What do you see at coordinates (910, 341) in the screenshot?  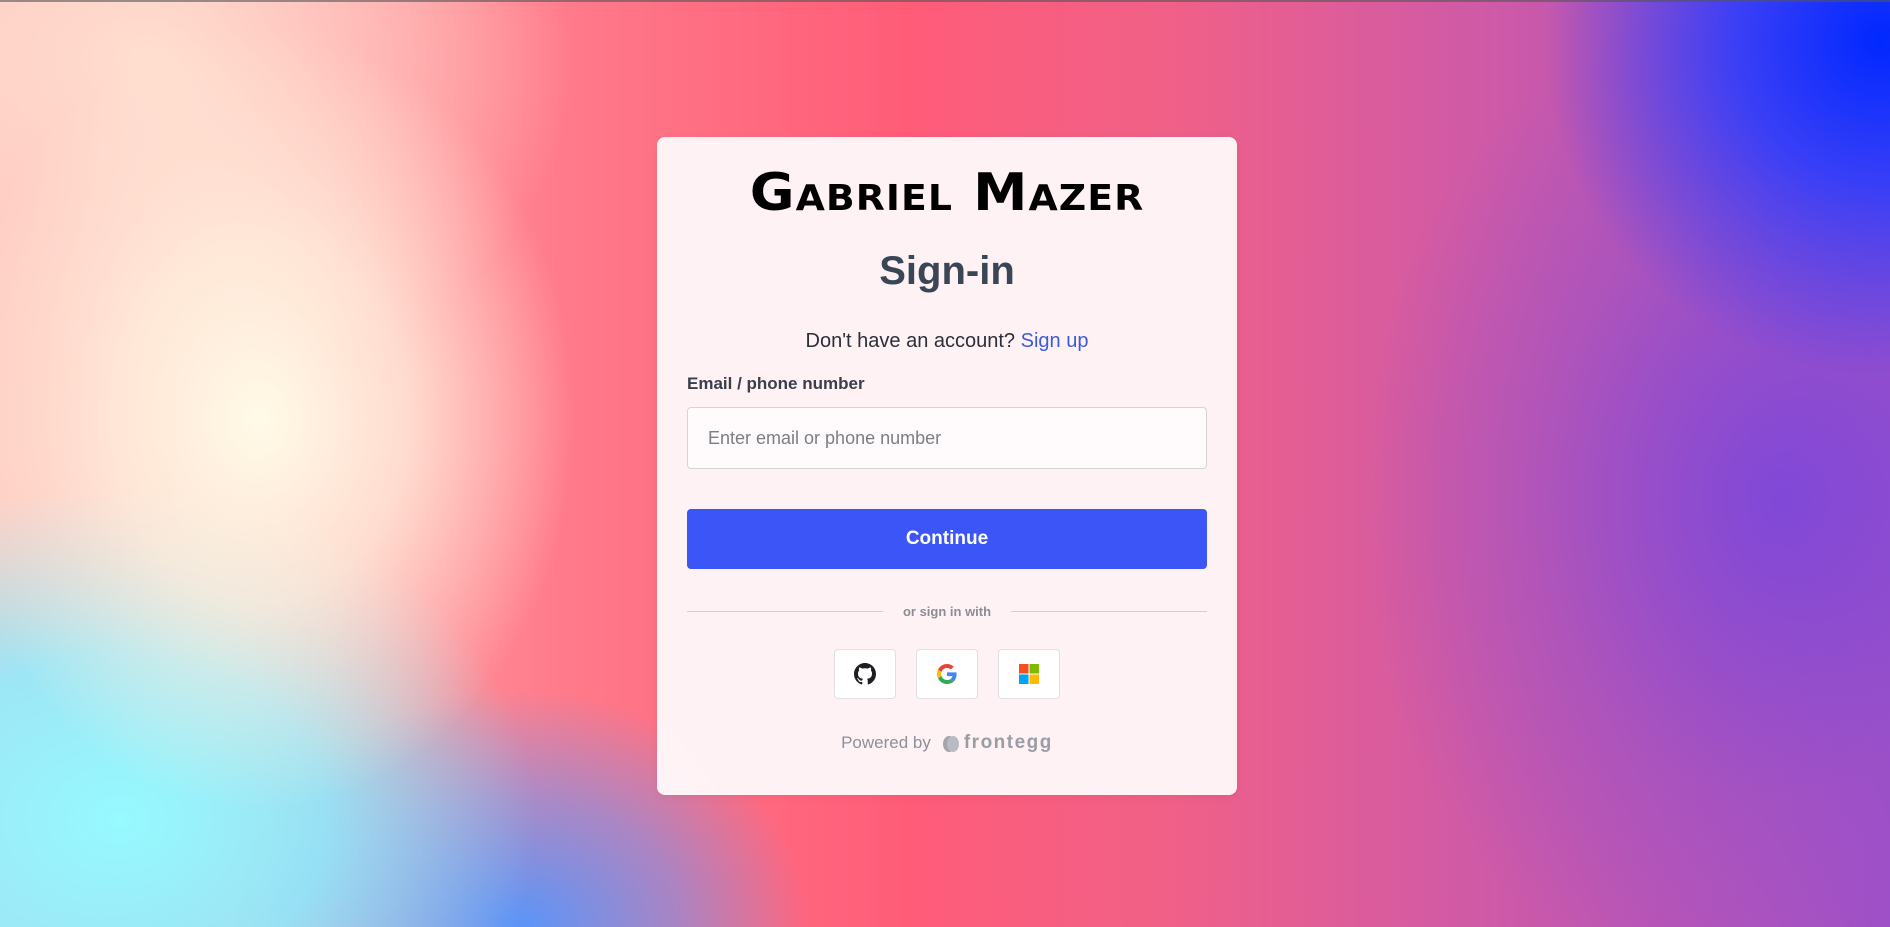 I see `signup-prompt-text: Don't have an account?` at bounding box center [910, 341].